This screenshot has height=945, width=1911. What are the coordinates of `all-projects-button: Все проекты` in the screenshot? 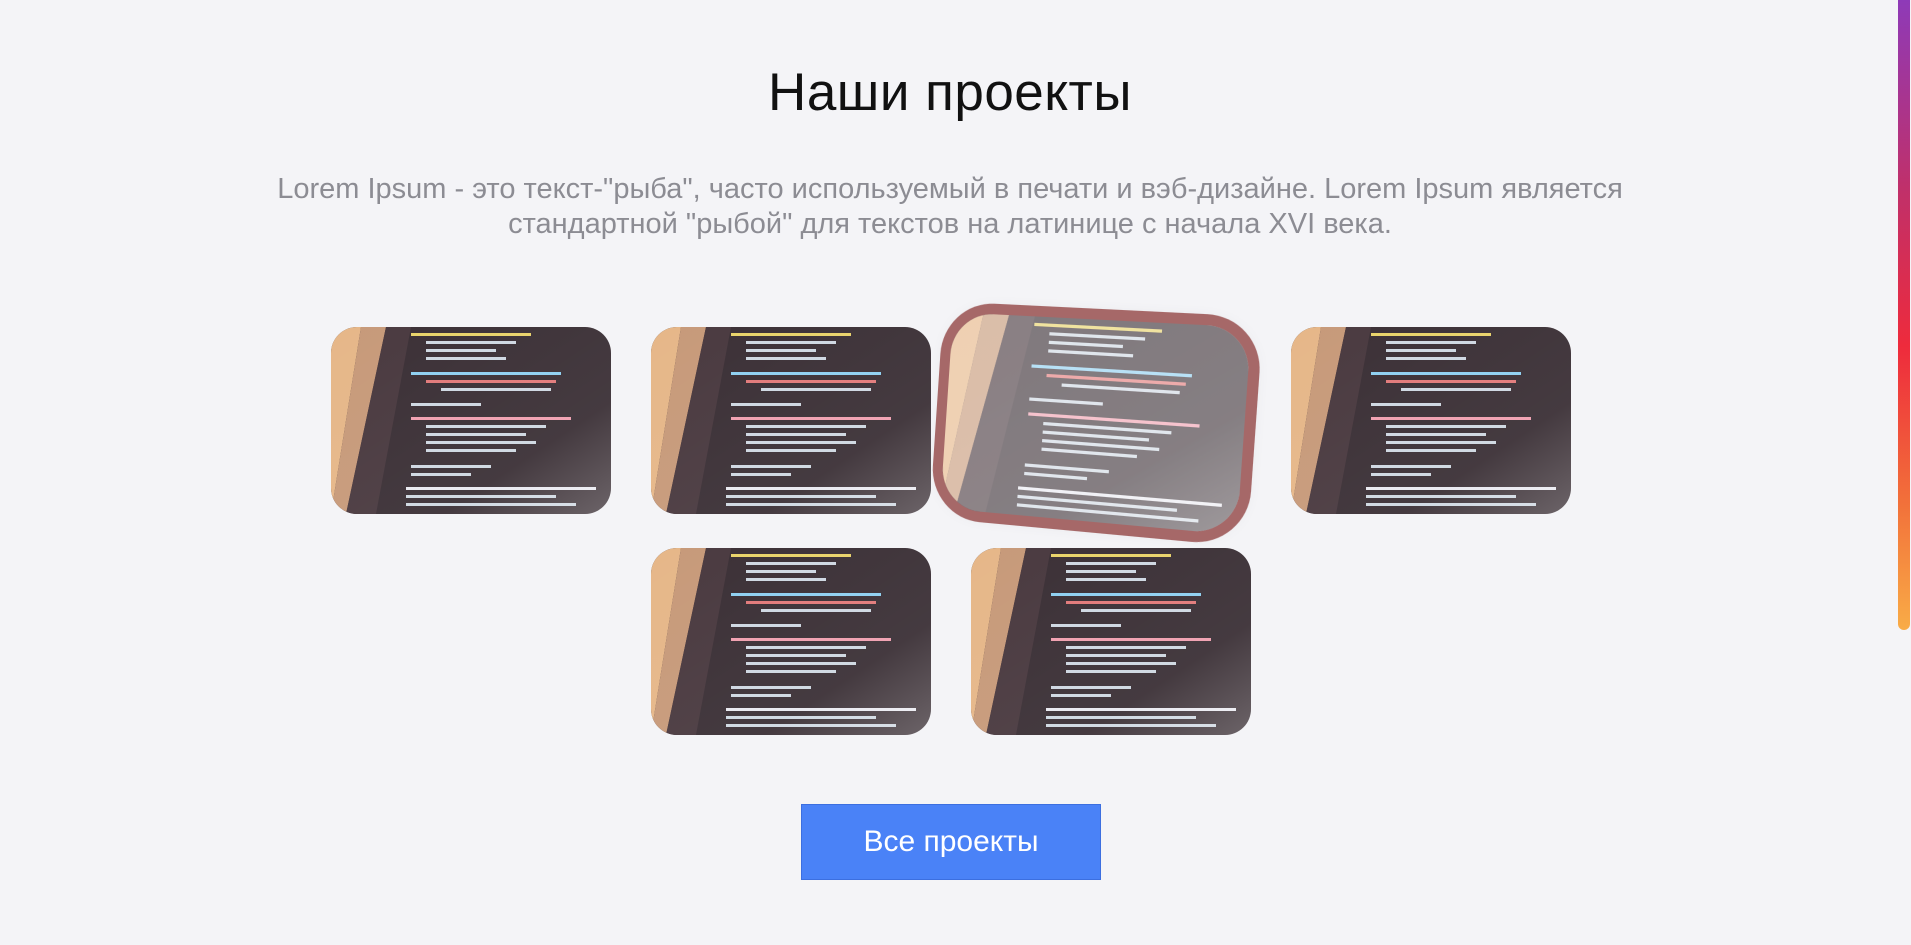 It's located at (951, 842).